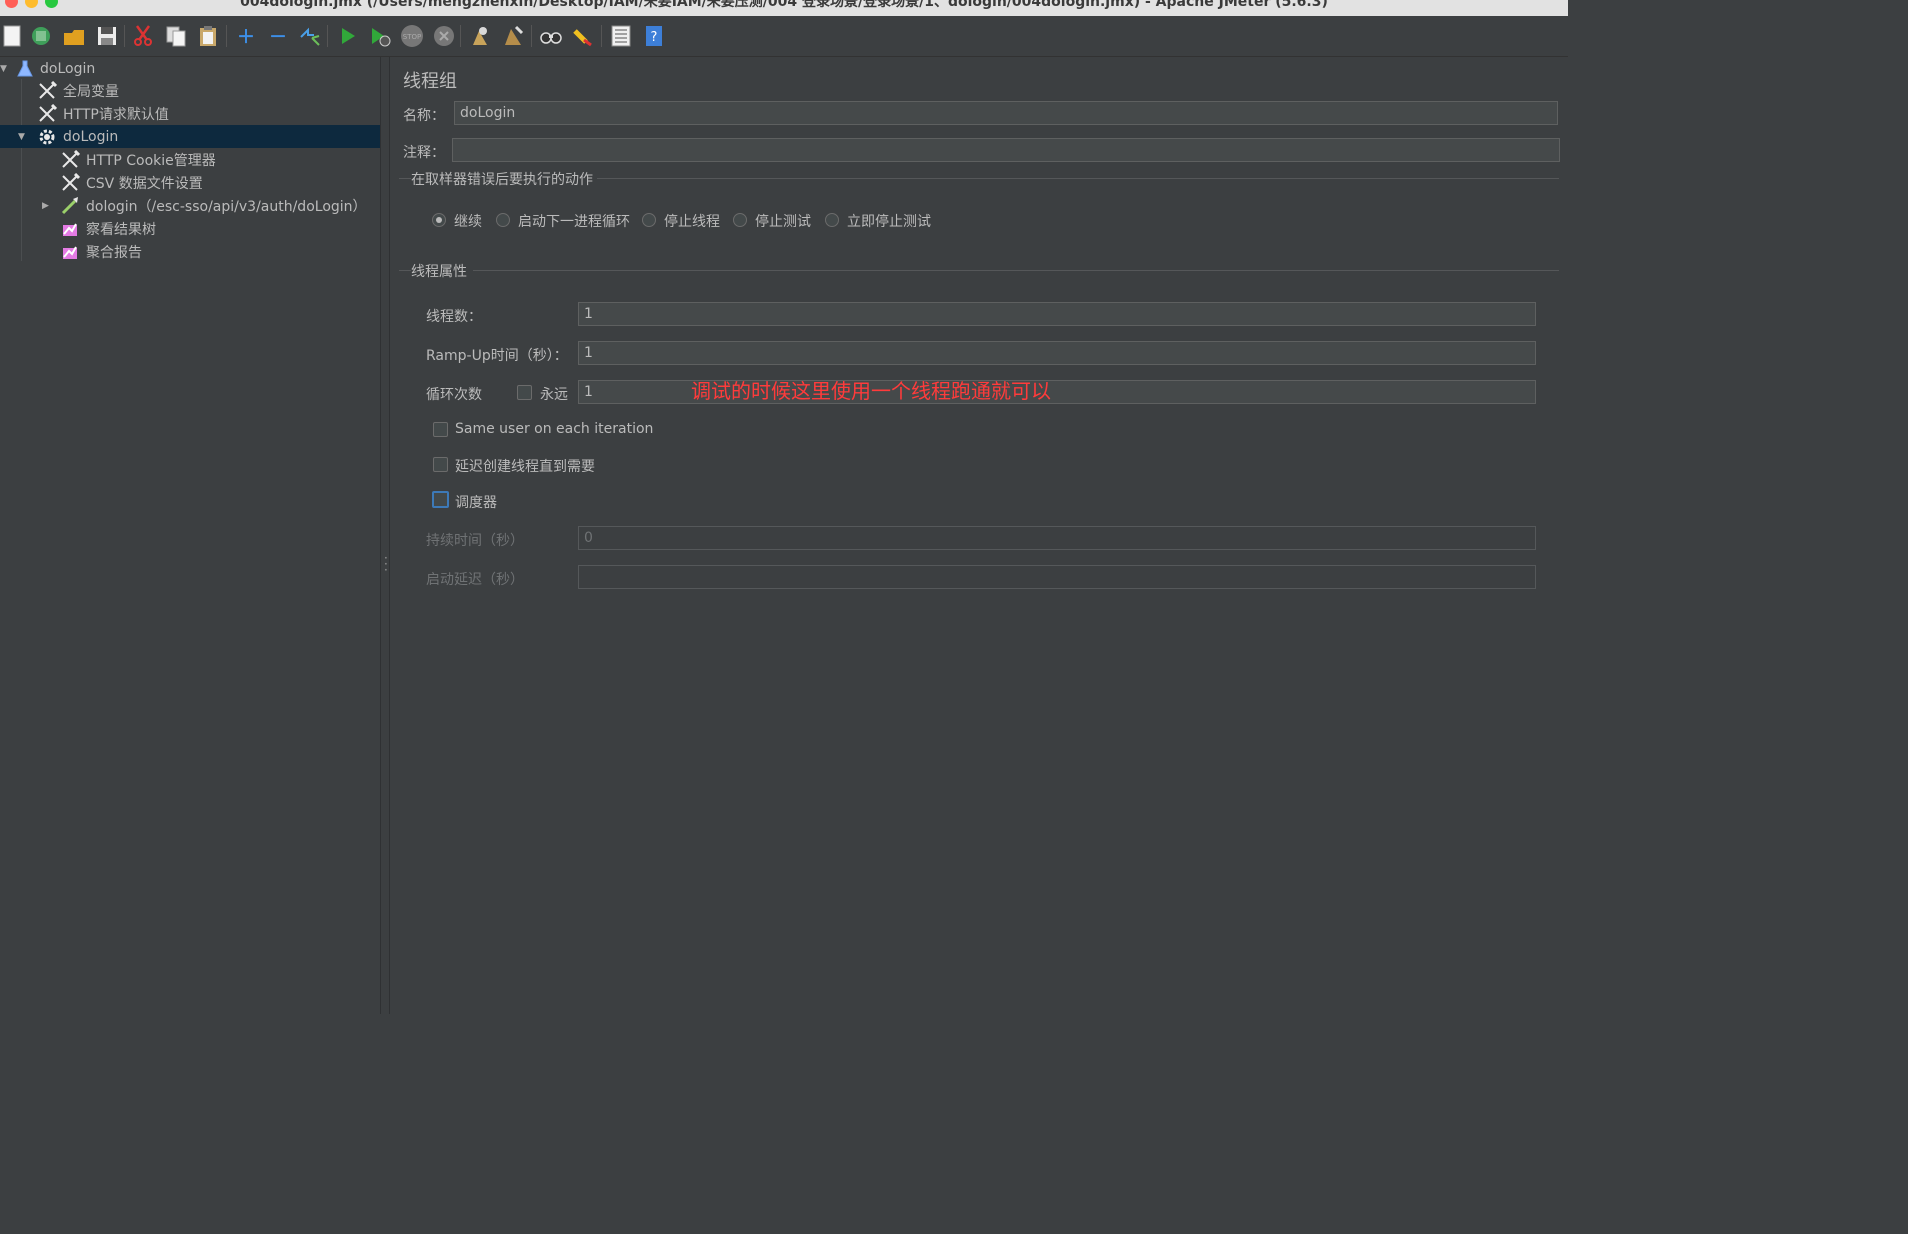 The image size is (1908, 1234). I want to click on threads-input, so click(1057, 314).